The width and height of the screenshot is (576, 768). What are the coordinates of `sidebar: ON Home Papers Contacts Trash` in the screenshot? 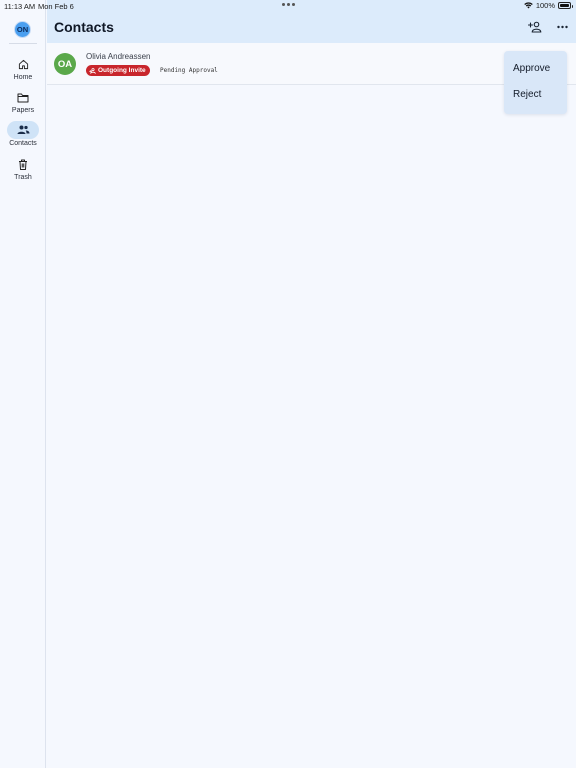 It's located at (23, 384).